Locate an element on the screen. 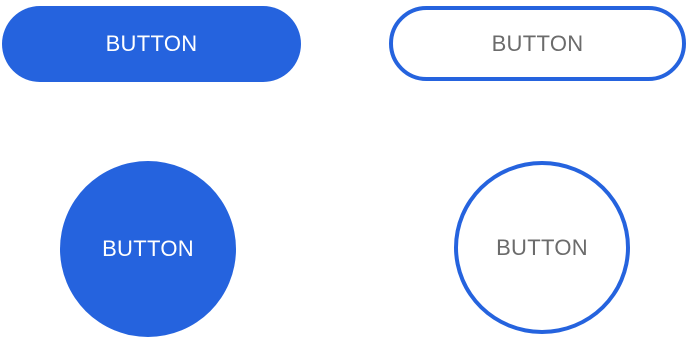  circle-filled-button-label: BUTTON is located at coordinates (148, 248).